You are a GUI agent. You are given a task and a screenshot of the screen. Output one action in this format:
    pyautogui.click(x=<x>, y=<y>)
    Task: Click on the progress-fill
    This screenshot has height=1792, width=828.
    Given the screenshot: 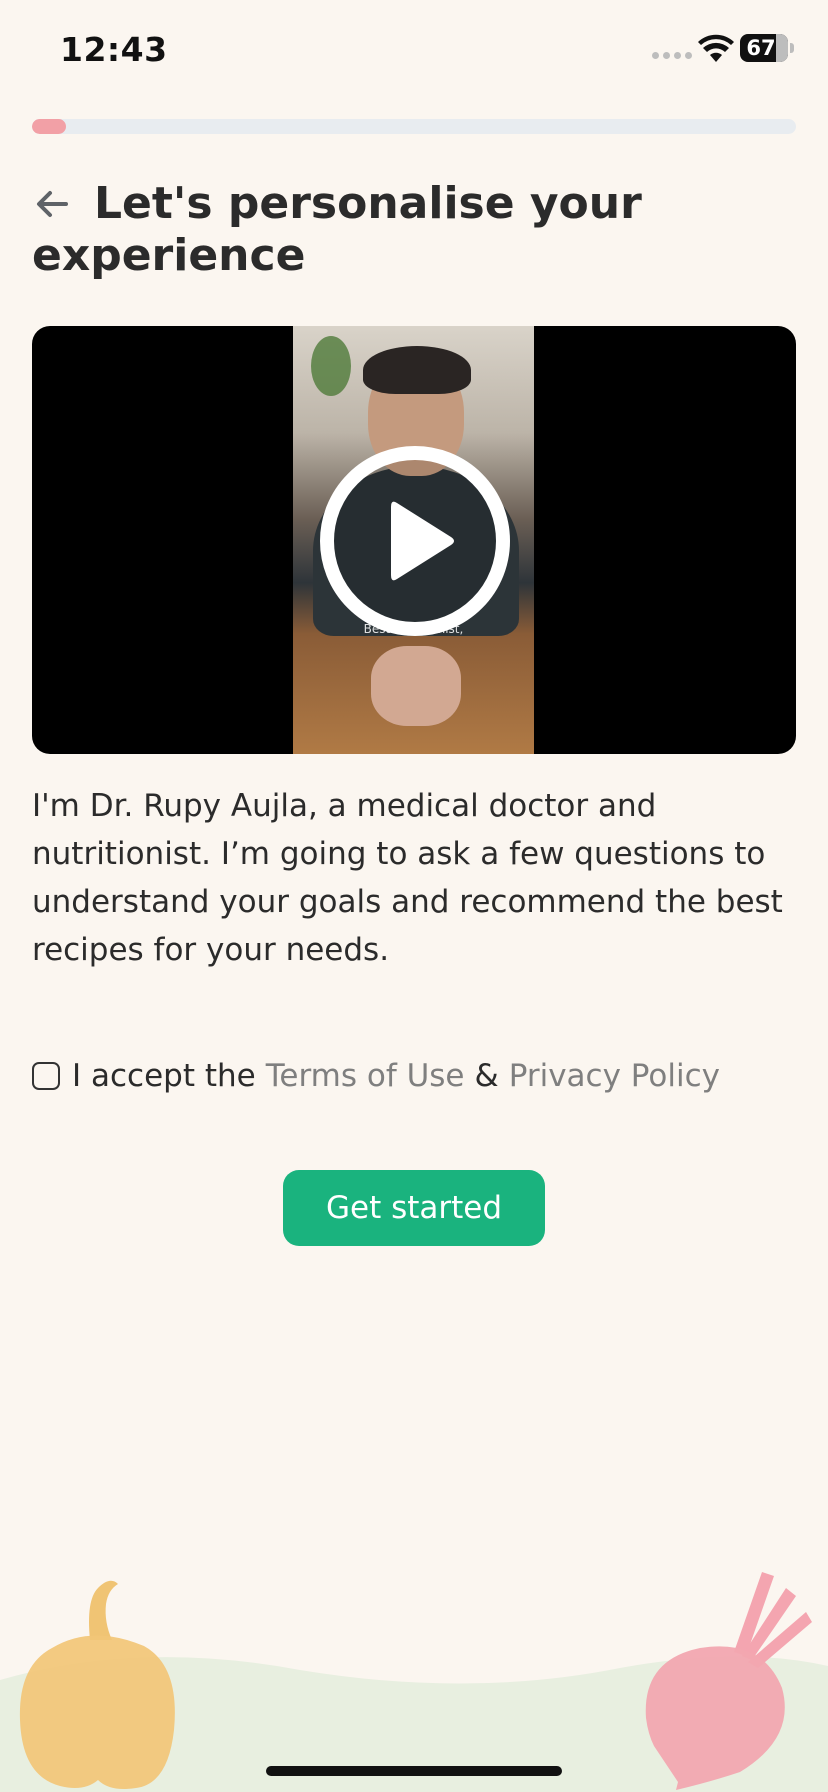 What is the action you would take?
    pyautogui.click(x=49, y=126)
    